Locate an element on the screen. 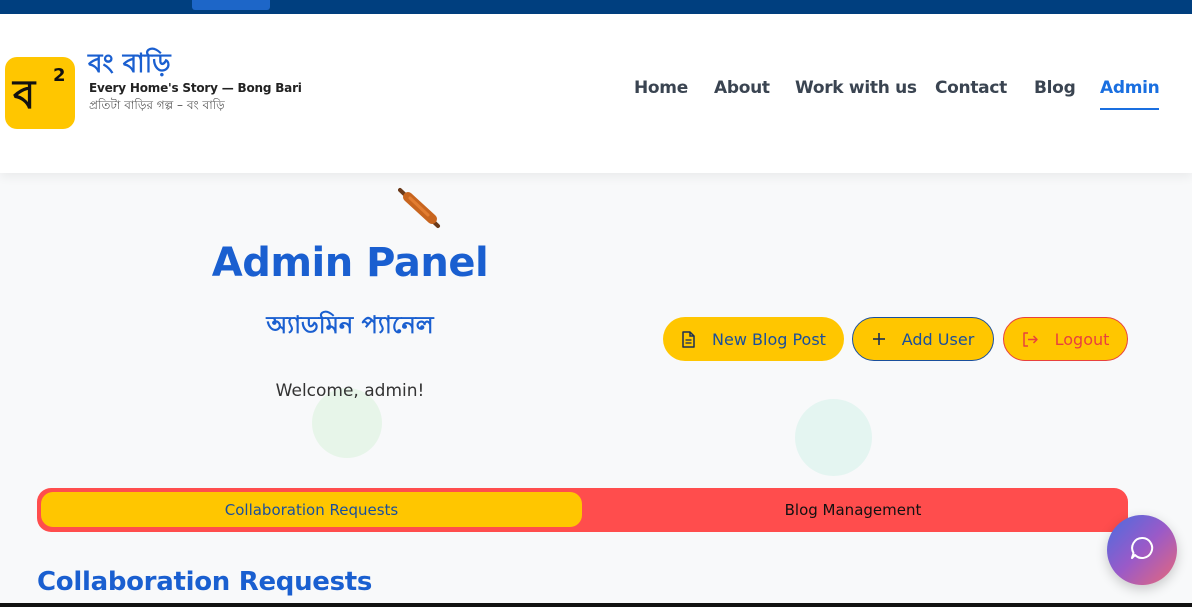 This screenshot has width=1192, height=607. page-title: Admin Panel is located at coordinates (350, 263).